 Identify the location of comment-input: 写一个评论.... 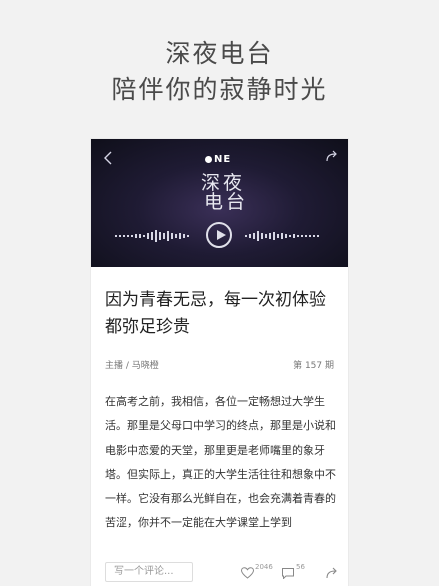
(149, 572).